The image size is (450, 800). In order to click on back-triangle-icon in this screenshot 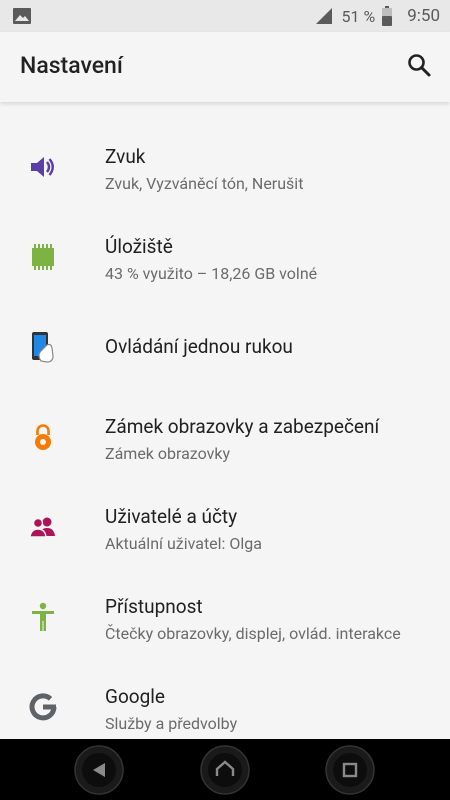, I will do `click(99, 770)`.